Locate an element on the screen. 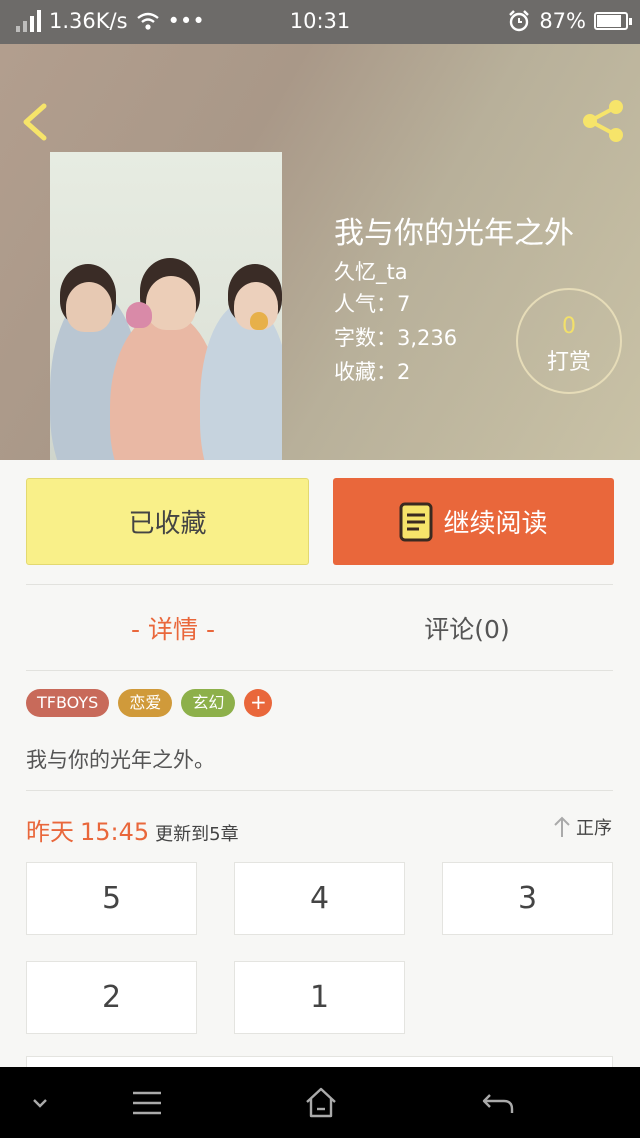  book-title: 我与你的光年之外 is located at coordinates (454, 233).